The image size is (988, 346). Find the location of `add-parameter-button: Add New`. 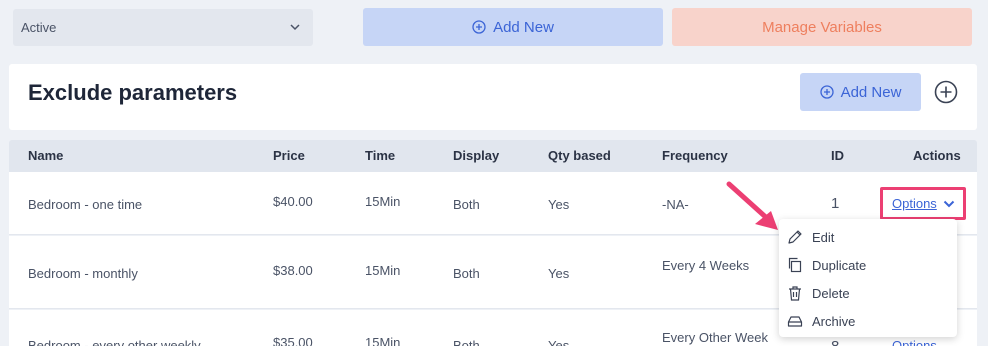

add-parameter-button: Add New is located at coordinates (860, 92).